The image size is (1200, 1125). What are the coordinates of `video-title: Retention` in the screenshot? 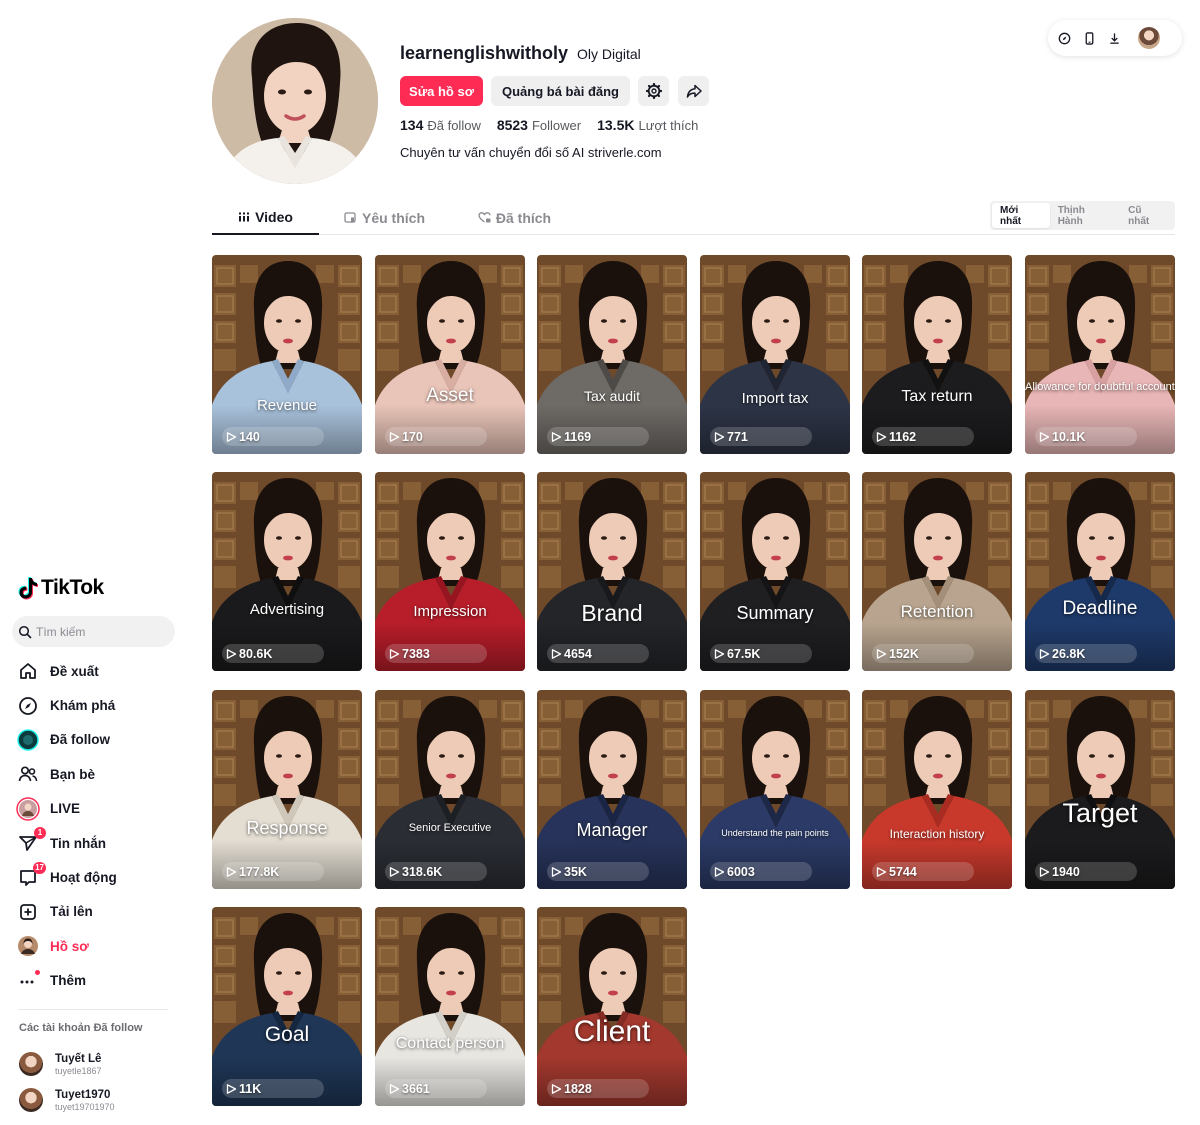 It's located at (937, 611).